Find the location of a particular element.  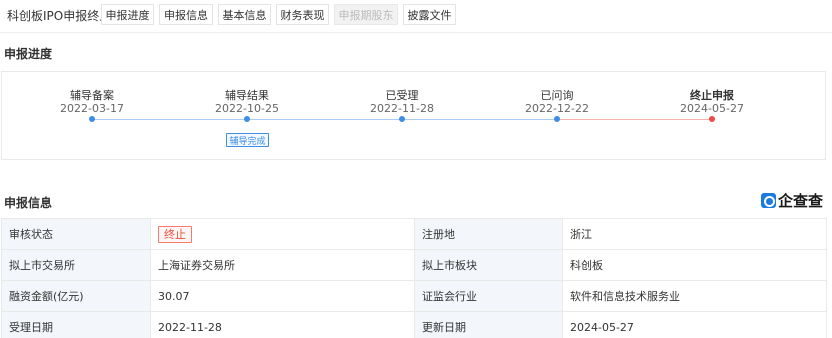

label-exchange: 拟上市交易所 is located at coordinates (76, 265).